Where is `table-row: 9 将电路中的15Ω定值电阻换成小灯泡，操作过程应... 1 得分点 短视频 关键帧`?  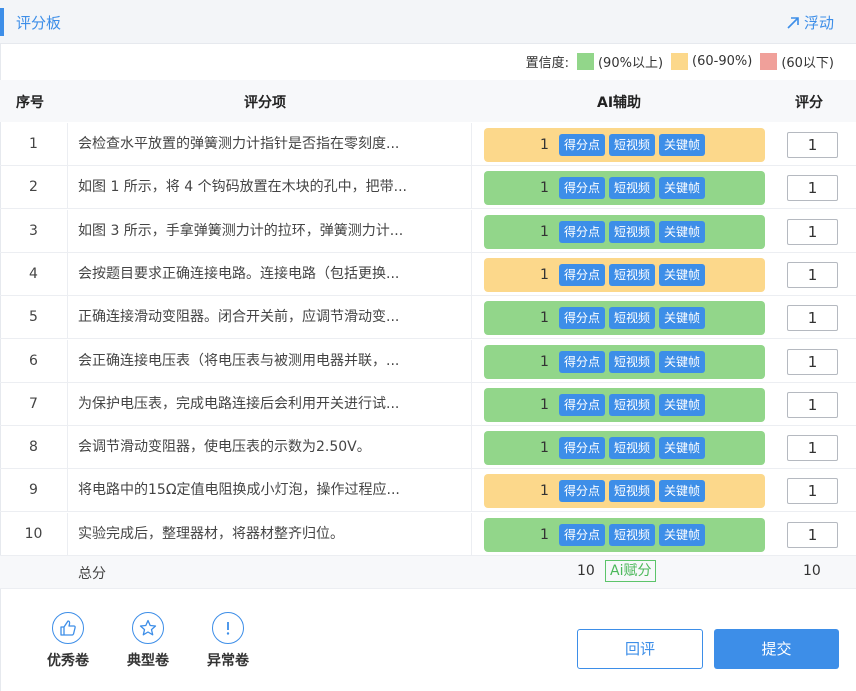 table-row: 9 将电路中的15Ω定值电阻换成小灯泡，操作过程应... 1 得分点 短视频 关键帧 is located at coordinates (428, 491).